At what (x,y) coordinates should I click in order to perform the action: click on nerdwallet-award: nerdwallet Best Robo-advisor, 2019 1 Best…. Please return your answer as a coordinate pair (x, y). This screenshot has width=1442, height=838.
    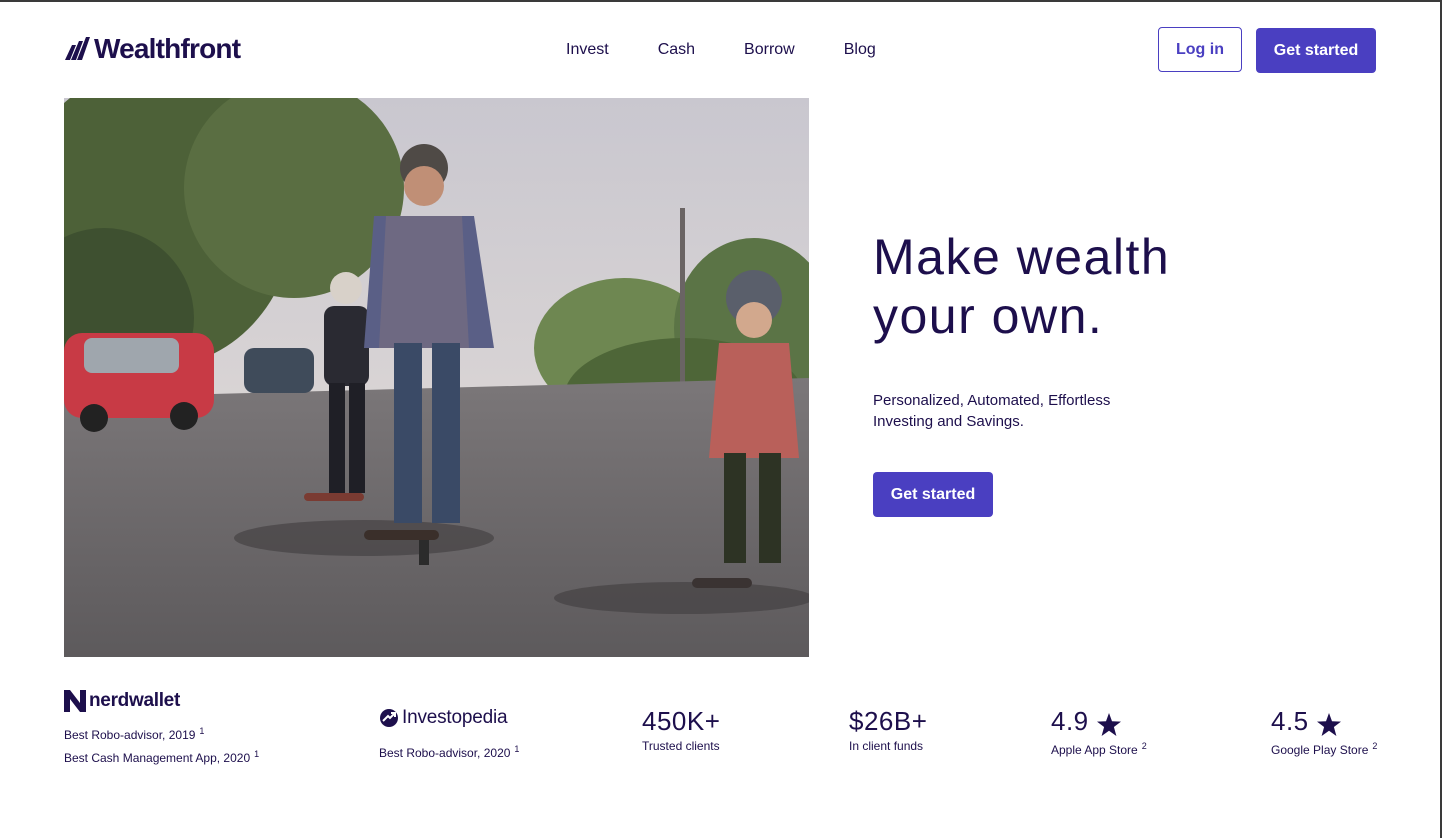
    Looking at the image, I should click on (161, 728).